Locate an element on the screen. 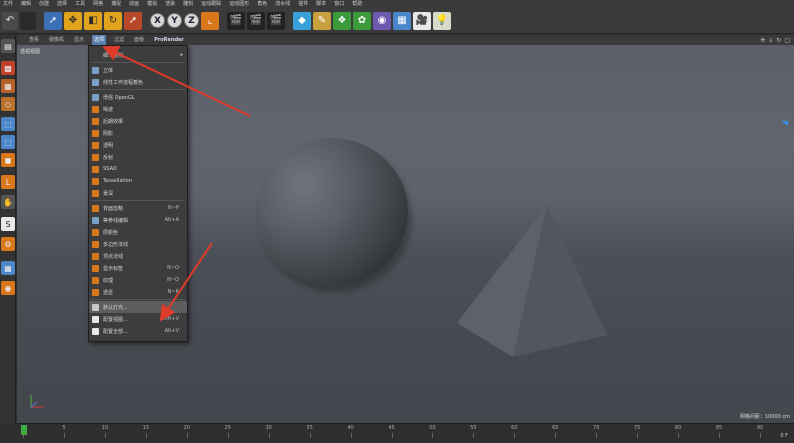  dropdown-item-label: Tessellation is located at coordinates (117, 181).